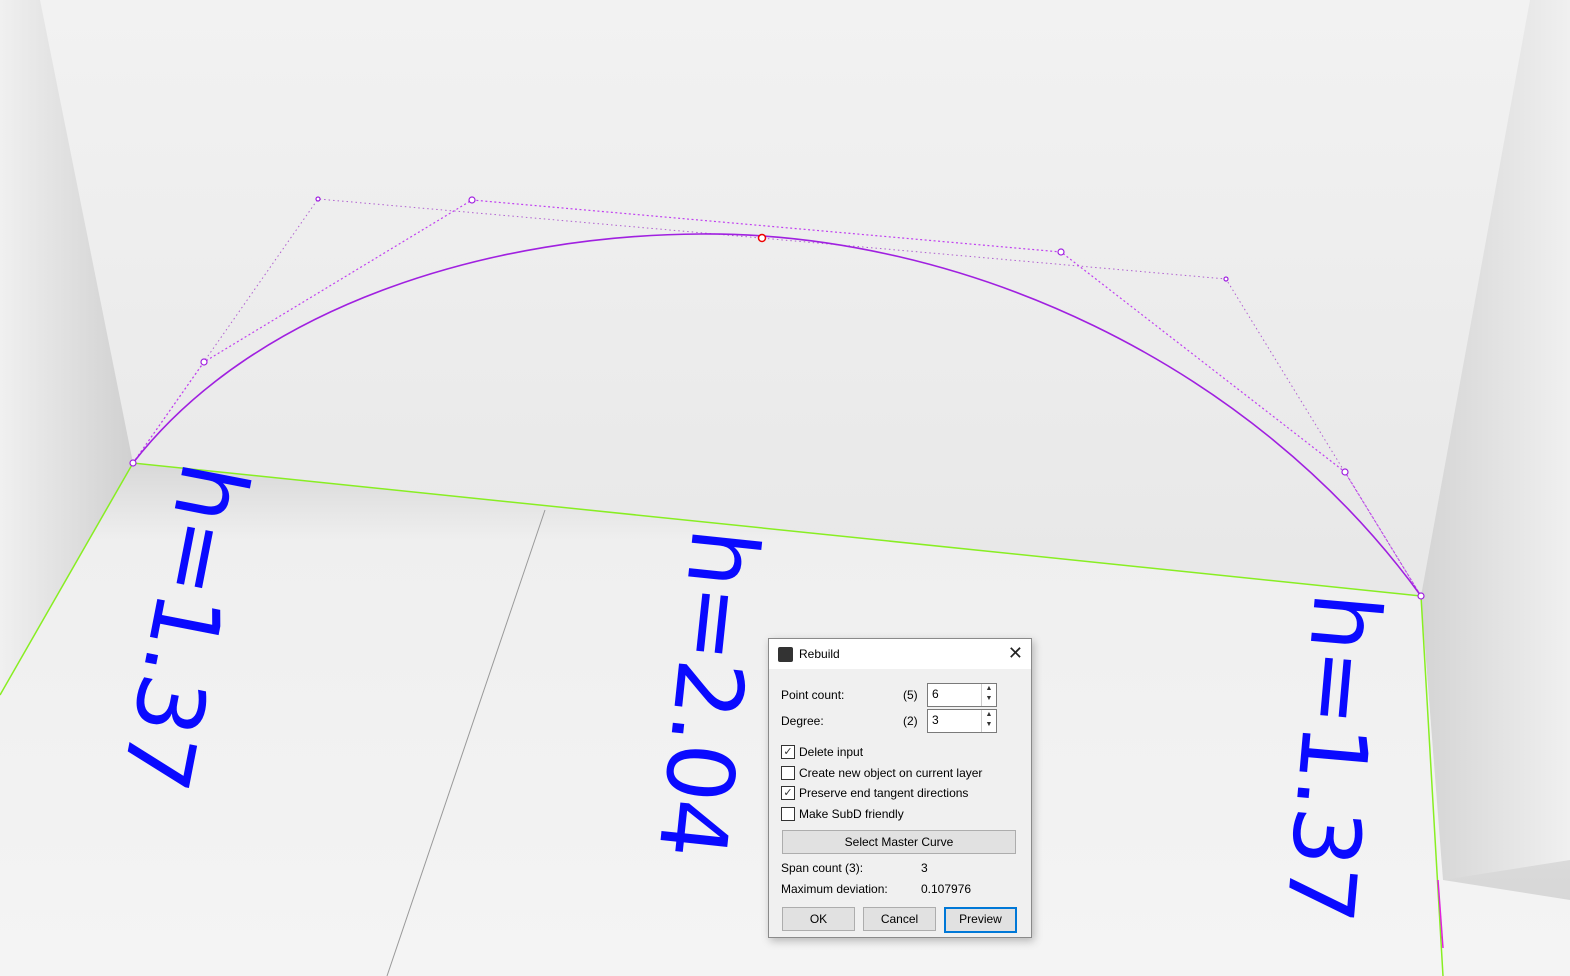 The height and width of the screenshot is (976, 1570). What do you see at coordinates (946, 889) in the screenshot?
I see `max-deviation-value: 0.107976` at bounding box center [946, 889].